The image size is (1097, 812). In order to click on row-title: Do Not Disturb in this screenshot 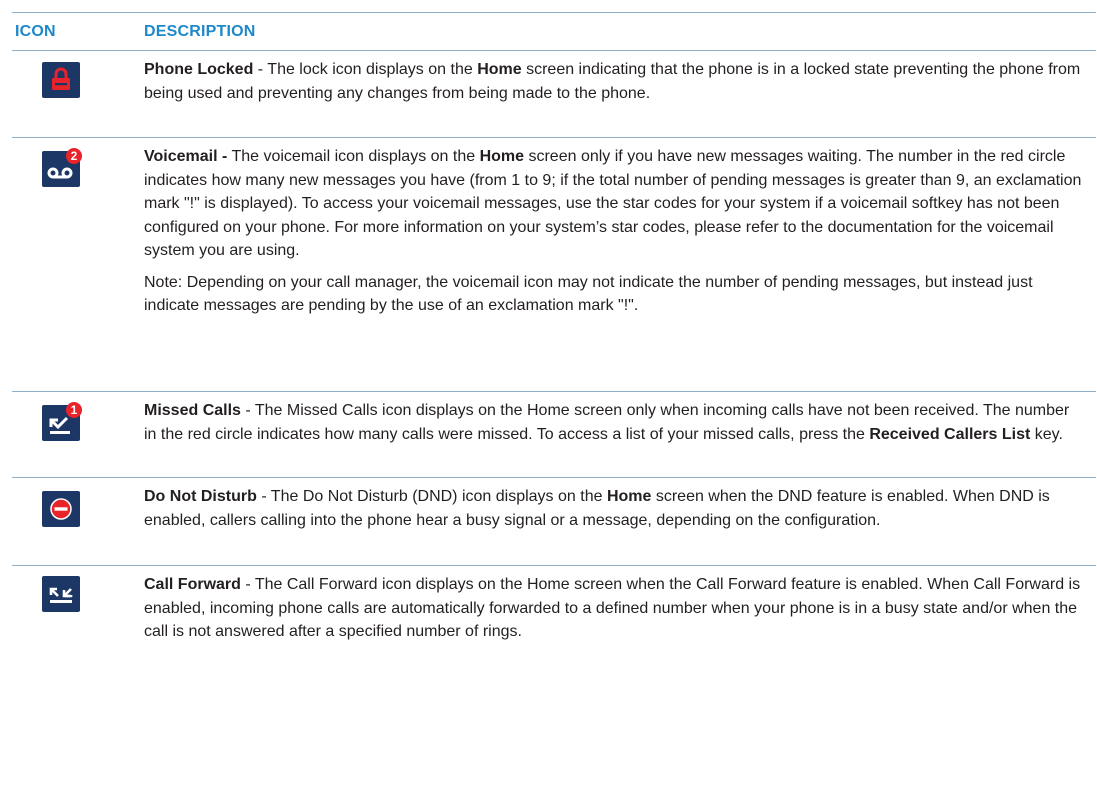, I will do `click(200, 496)`.